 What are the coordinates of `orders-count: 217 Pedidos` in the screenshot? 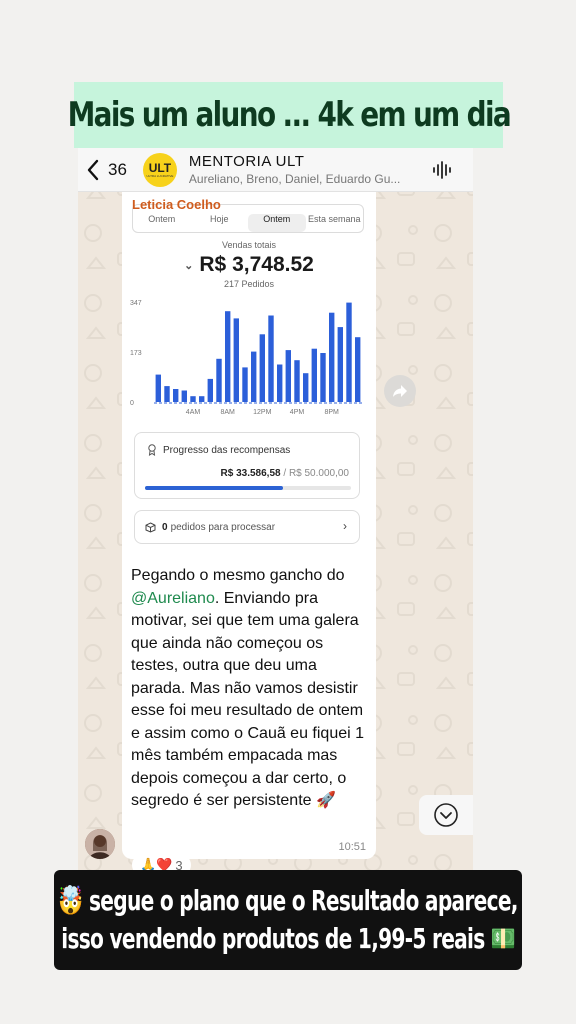 It's located at (249, 284).